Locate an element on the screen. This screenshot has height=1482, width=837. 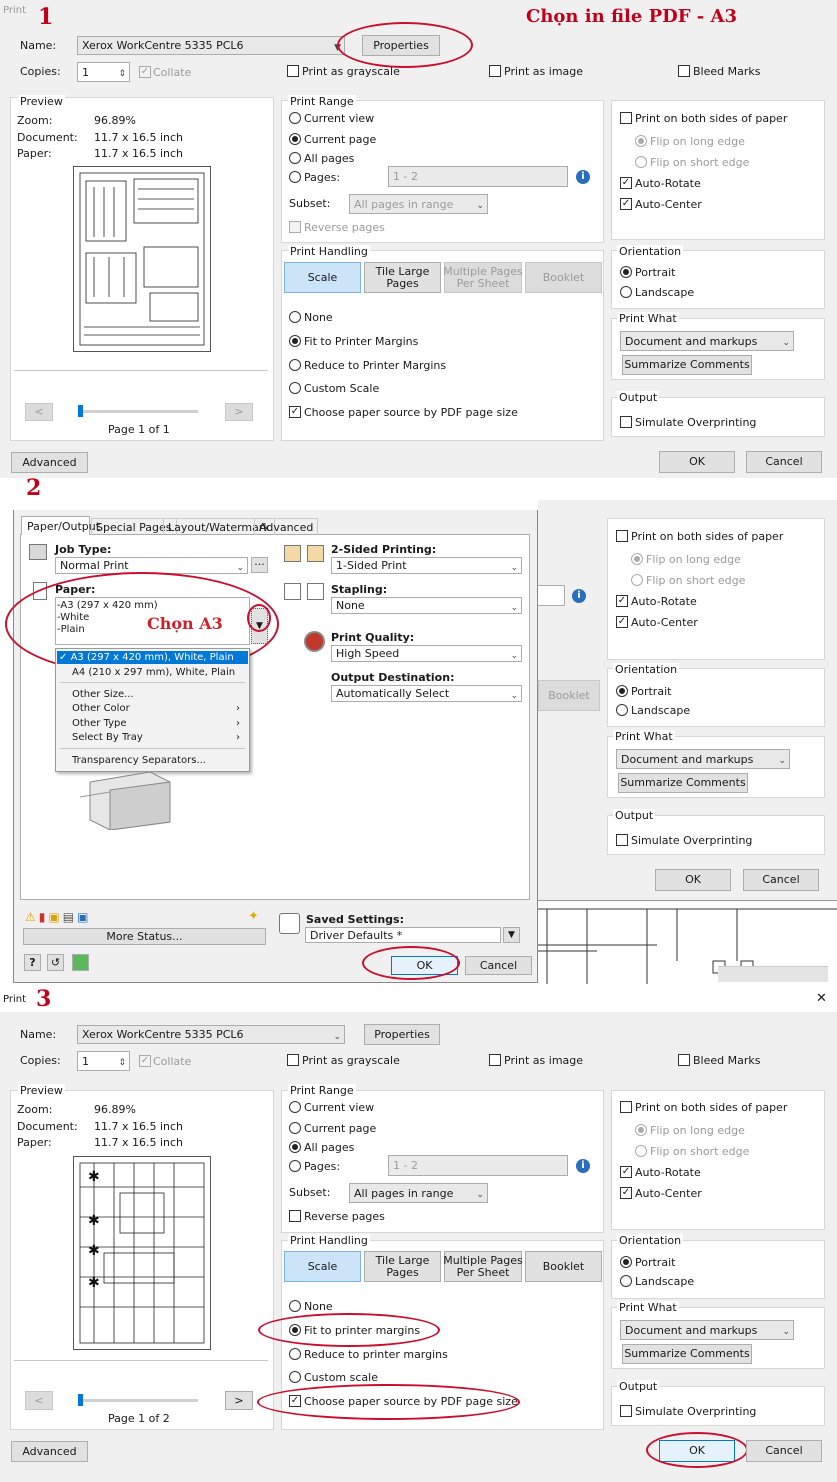
all-pages-radio is located at coordinates (295, 158).